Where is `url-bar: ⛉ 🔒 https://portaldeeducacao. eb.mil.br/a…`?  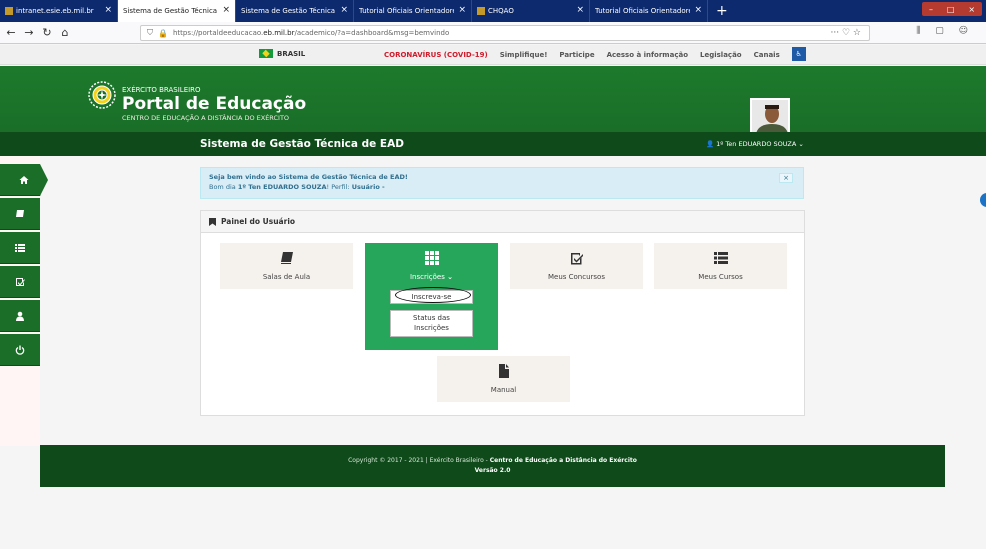 url-bar: ⛉ 🔒 https://portaldeeducacao. eb.mil.br/a… is located at coordinates (505, 33).